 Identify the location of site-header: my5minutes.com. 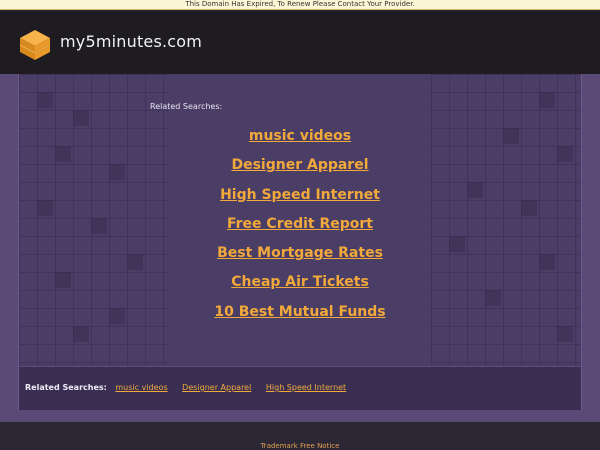
(300, 42).